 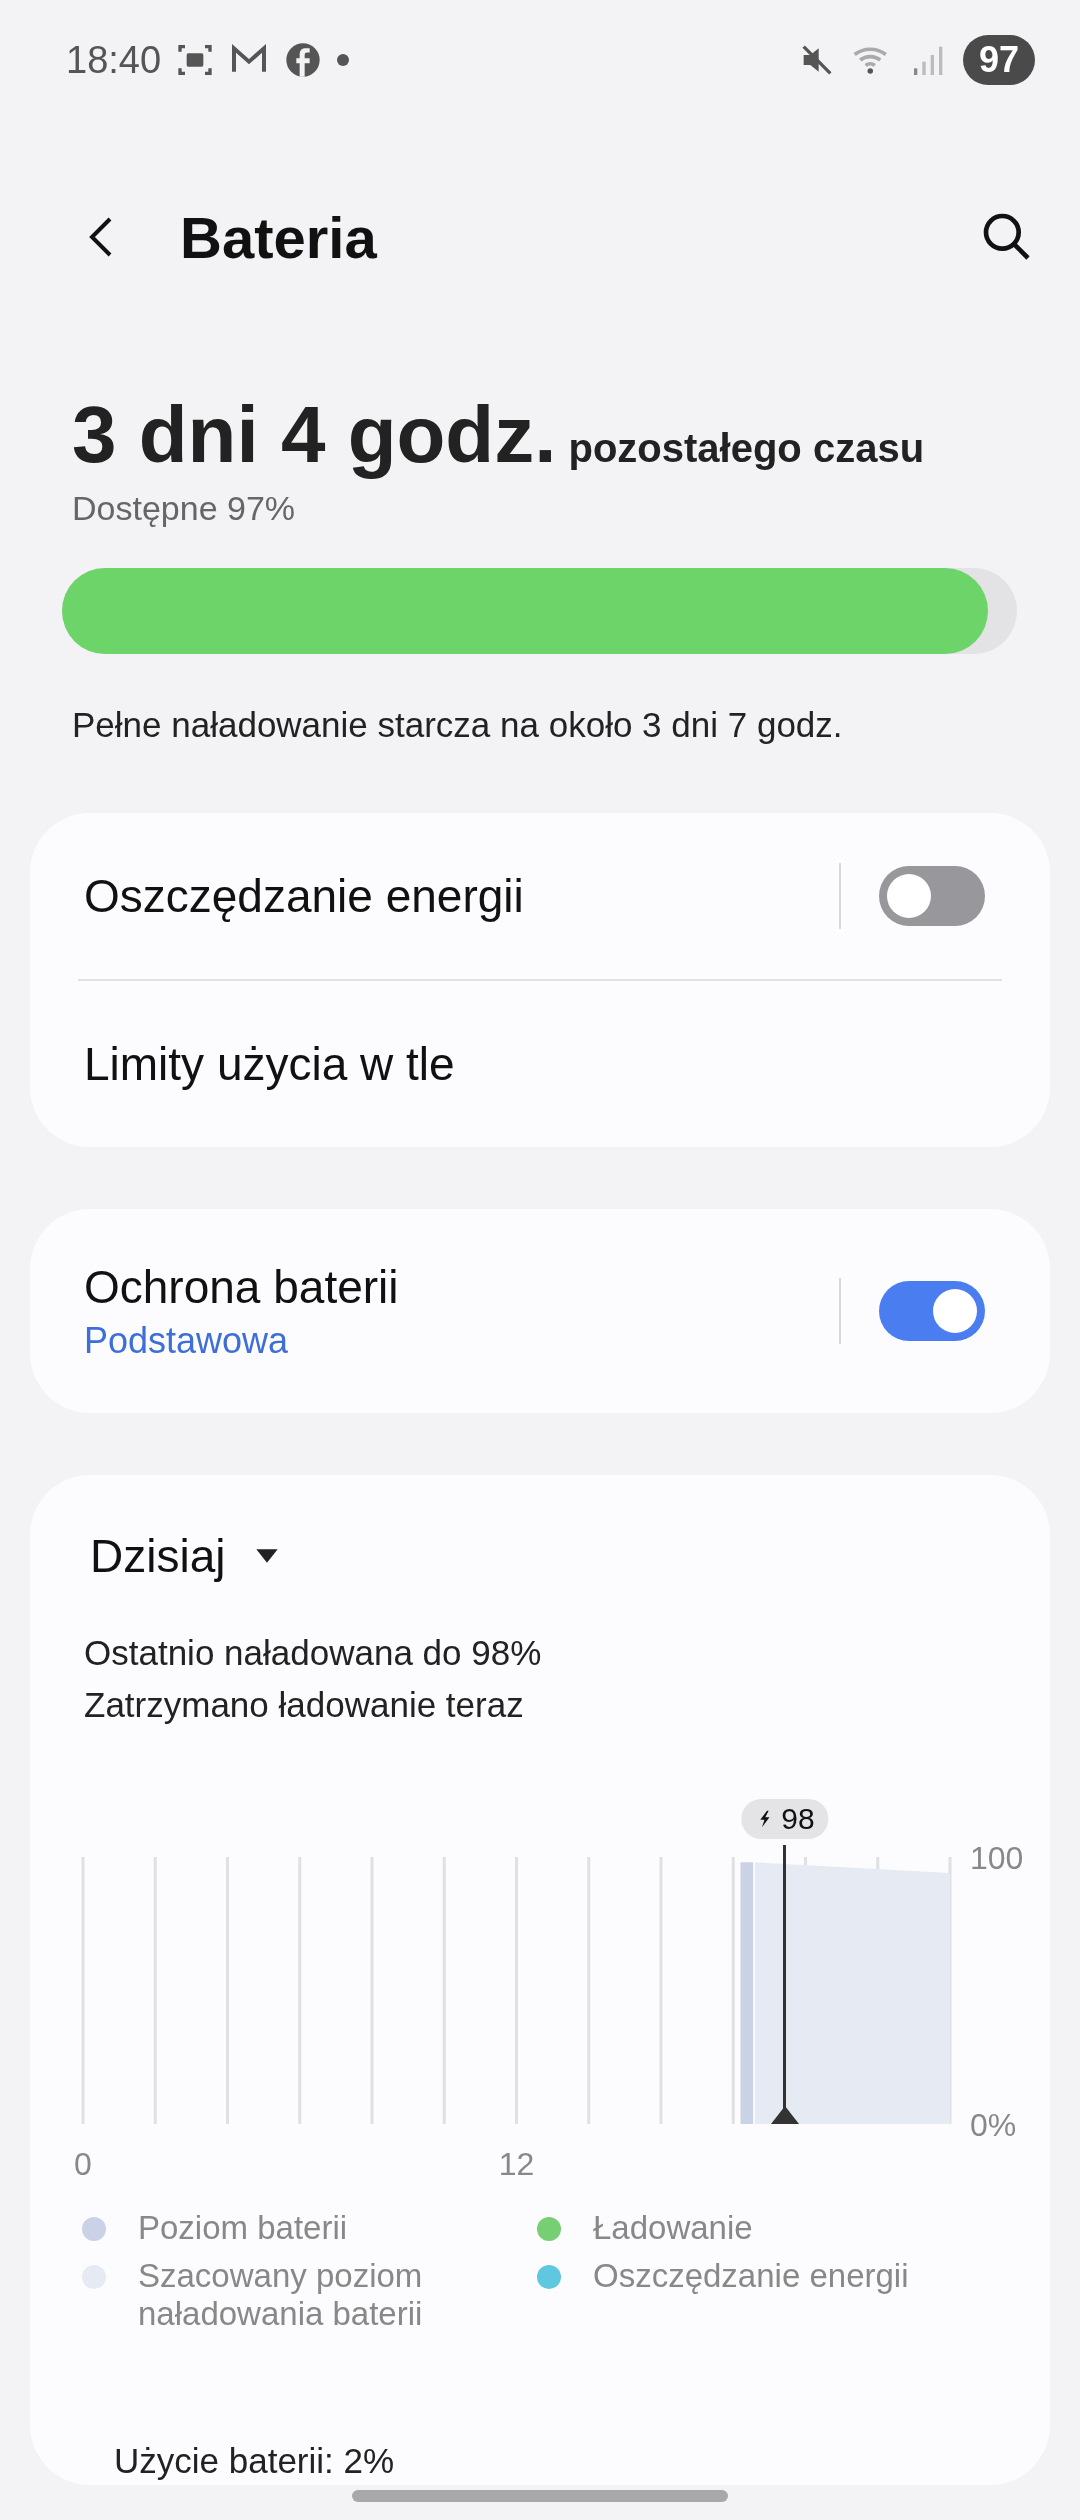 What do you see at coordinates (243, 2228) in the screenshot?
I see `legend-label: Poziom baterii` at bounding box center [243, 2228].